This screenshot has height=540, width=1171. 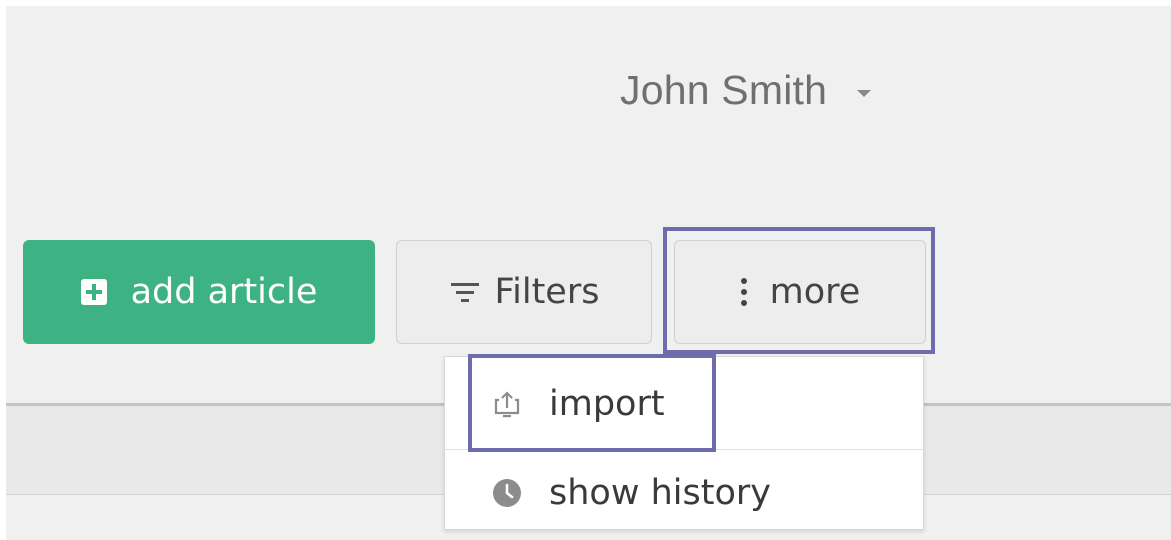 What do you see at coordinates (464, 292) in the screenshot?
I see `filter-icon` at bounding box center [464, 292].